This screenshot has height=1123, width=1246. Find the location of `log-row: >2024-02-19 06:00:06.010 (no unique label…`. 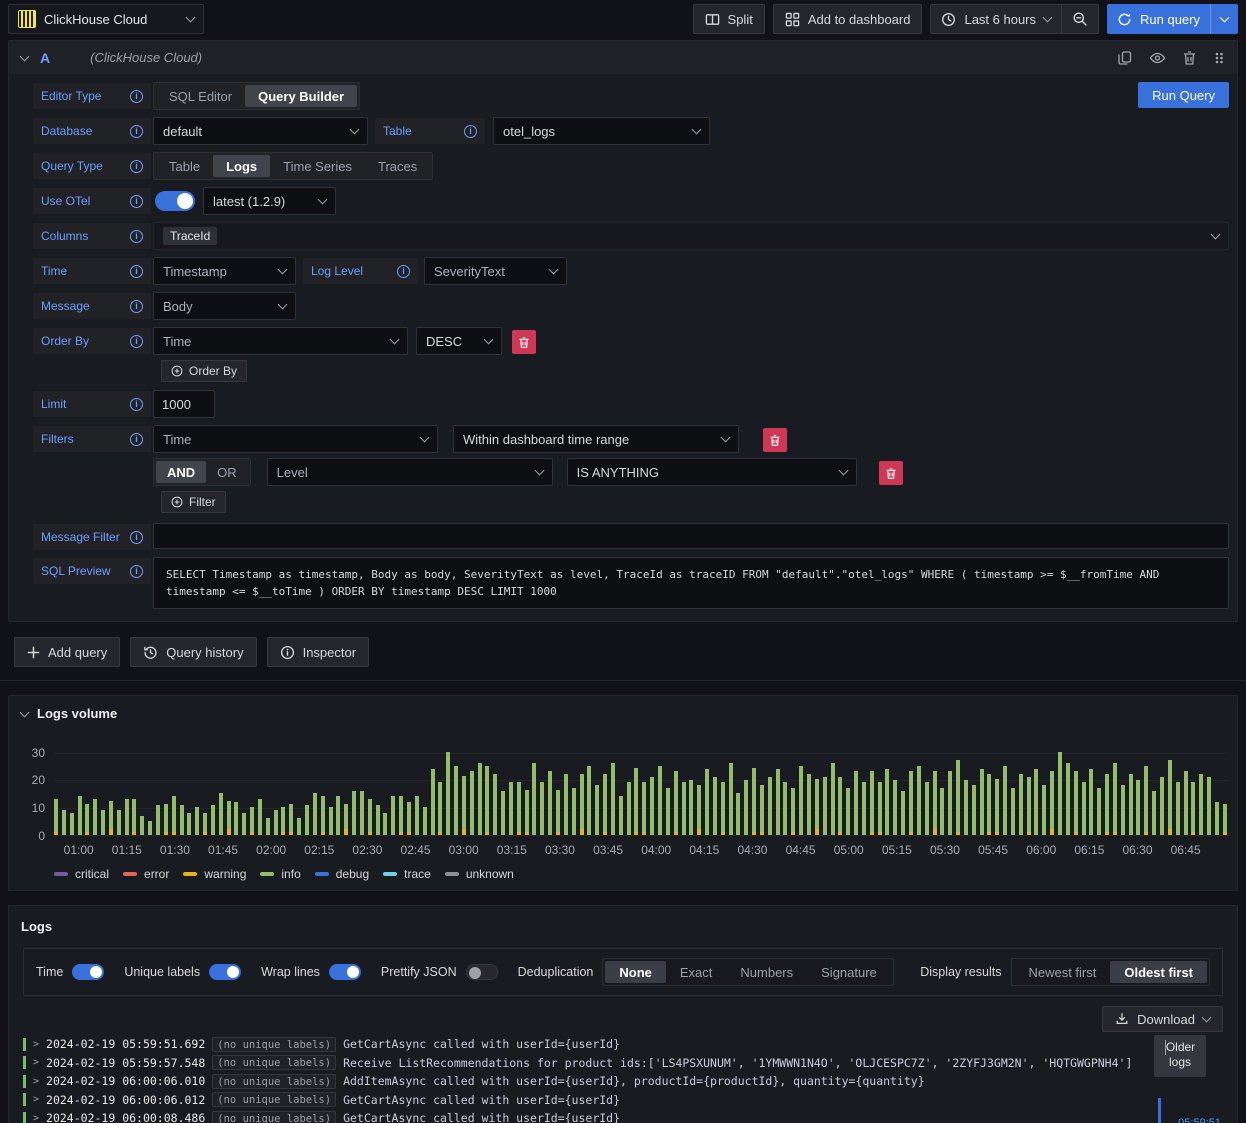

log-row: >2024-02-19 06:00:06.010 (no unique label… is located at coordinates (623, 1081).